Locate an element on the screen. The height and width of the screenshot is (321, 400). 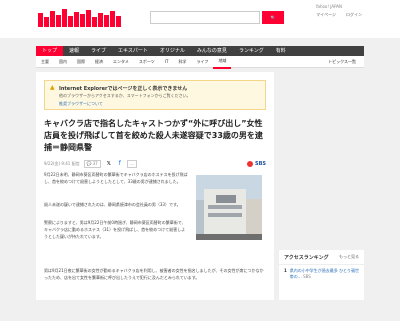
nav-ranking: ランキング is located at coordinates (251, 51).